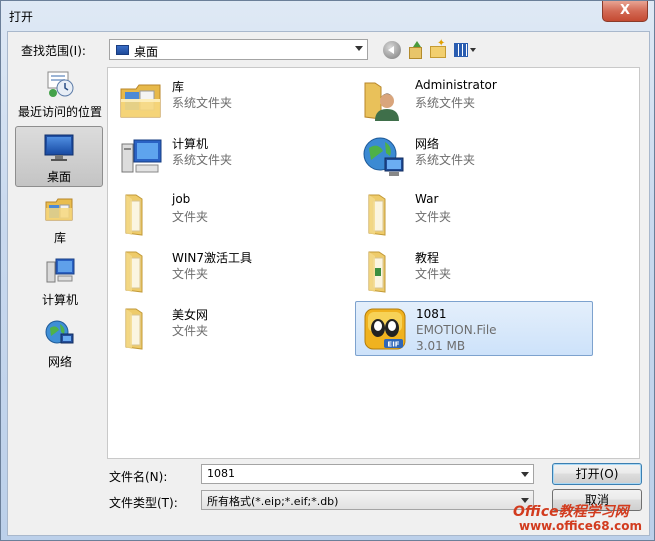 This screenshot has width=655, height=541. Describe the element at coordinates (381, 101) in the screenshot. I see `user-folder-icon` at that location.